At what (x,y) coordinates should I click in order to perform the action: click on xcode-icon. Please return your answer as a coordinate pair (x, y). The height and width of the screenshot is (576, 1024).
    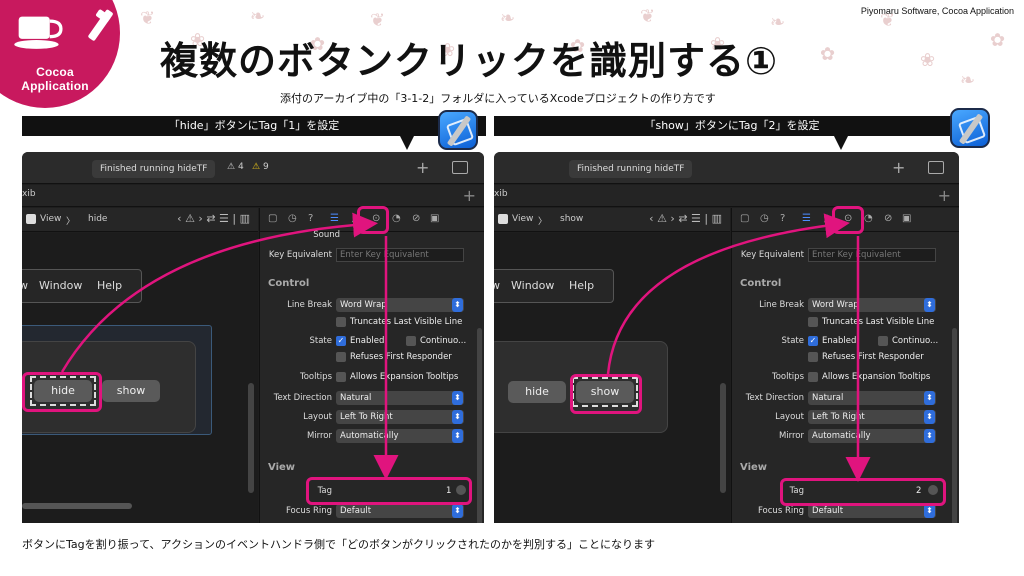
    Looking at the image, I should click on (458, 130).